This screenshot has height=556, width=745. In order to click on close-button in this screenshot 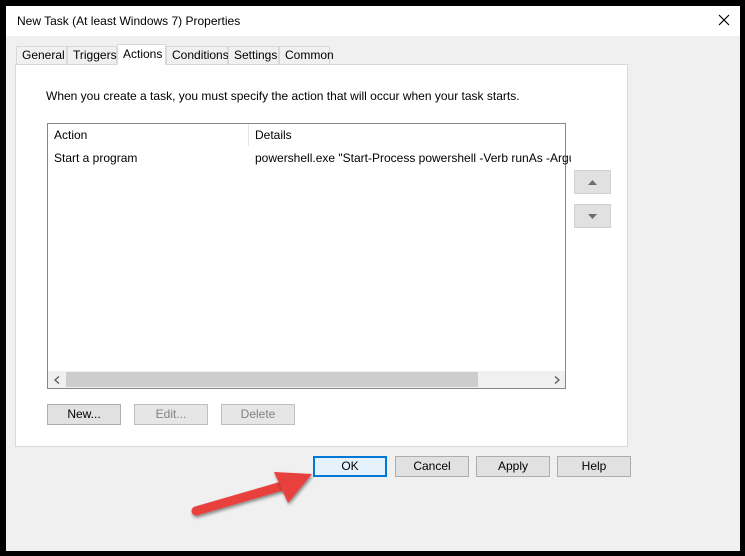, I will do `click(724, 20)`.